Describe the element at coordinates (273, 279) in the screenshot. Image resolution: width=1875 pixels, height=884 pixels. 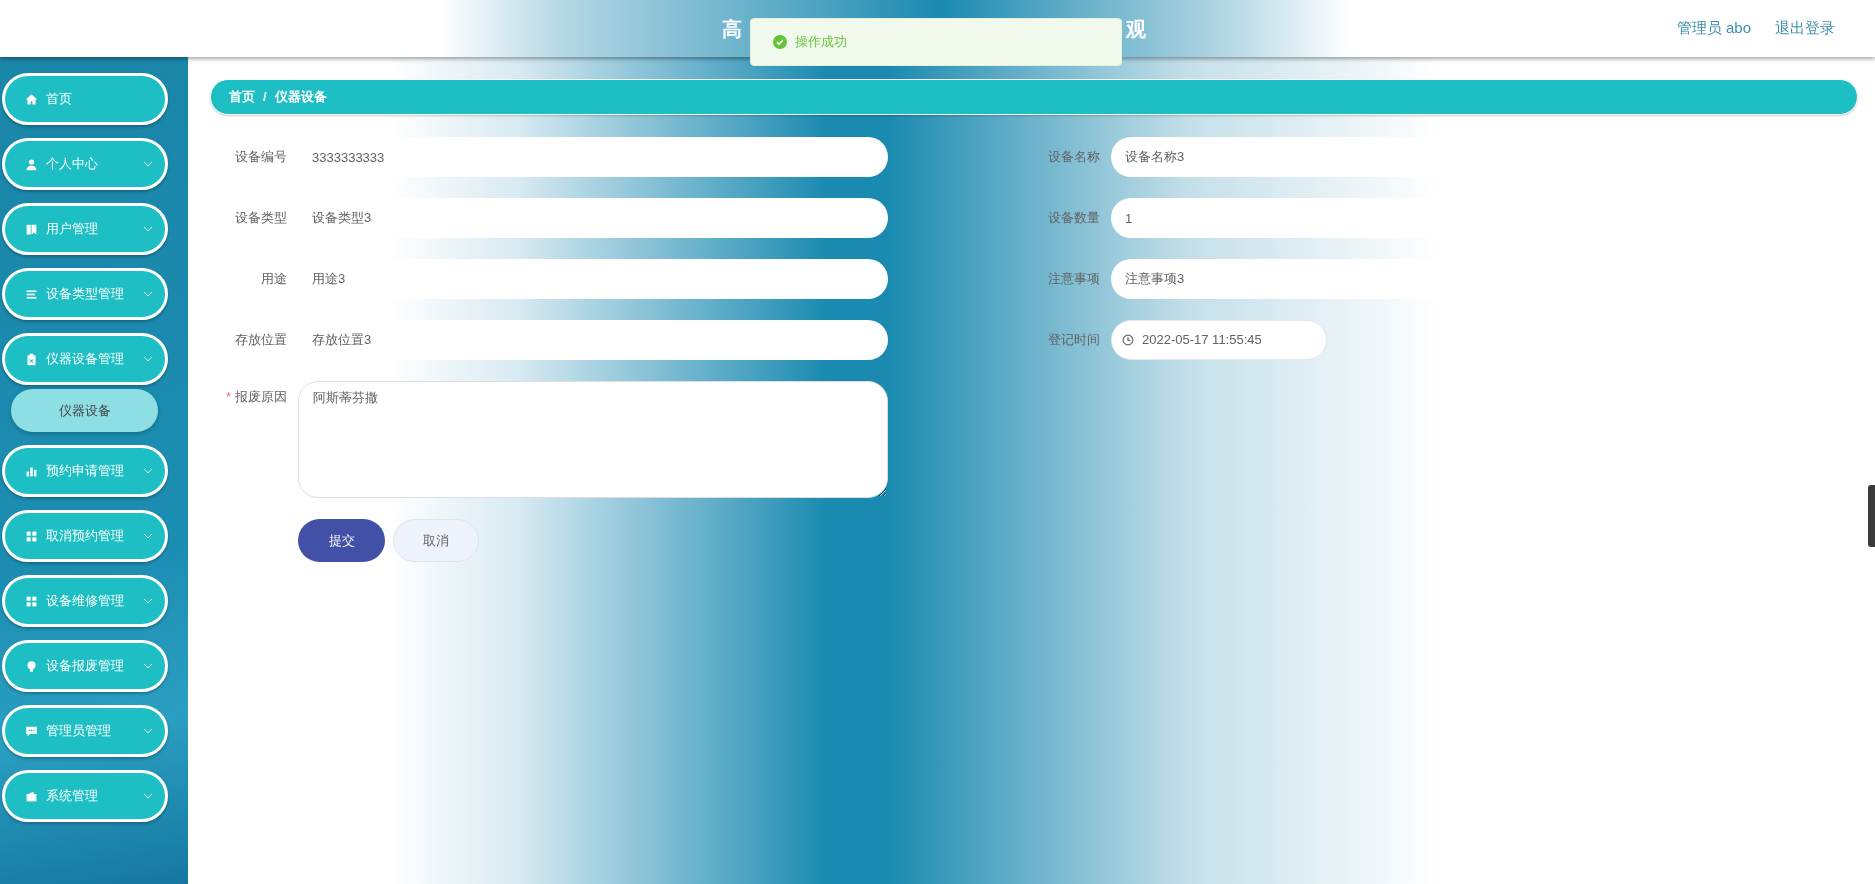
I see `field-label: 用途` at that location.